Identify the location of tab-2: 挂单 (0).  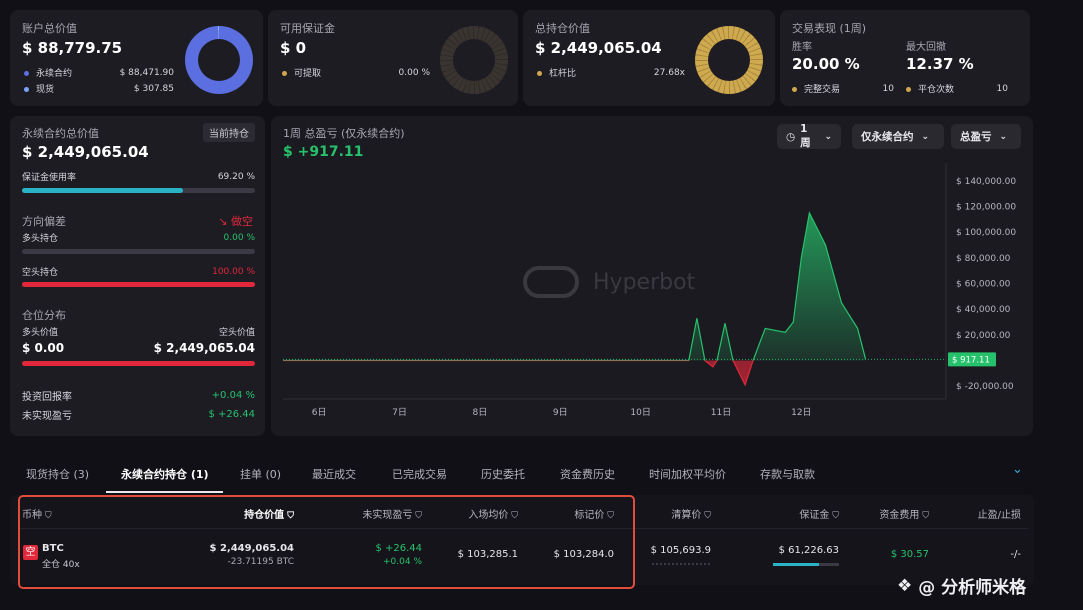
(260, 474).